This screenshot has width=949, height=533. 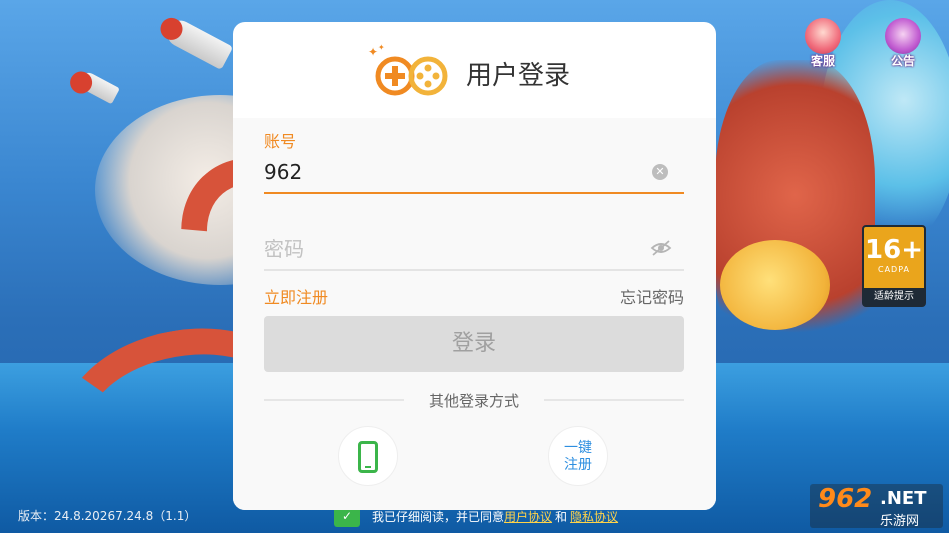 I want to click on version-text: 版本：24.8.20267.24.8（1.1）, so click(x=107, y=516).